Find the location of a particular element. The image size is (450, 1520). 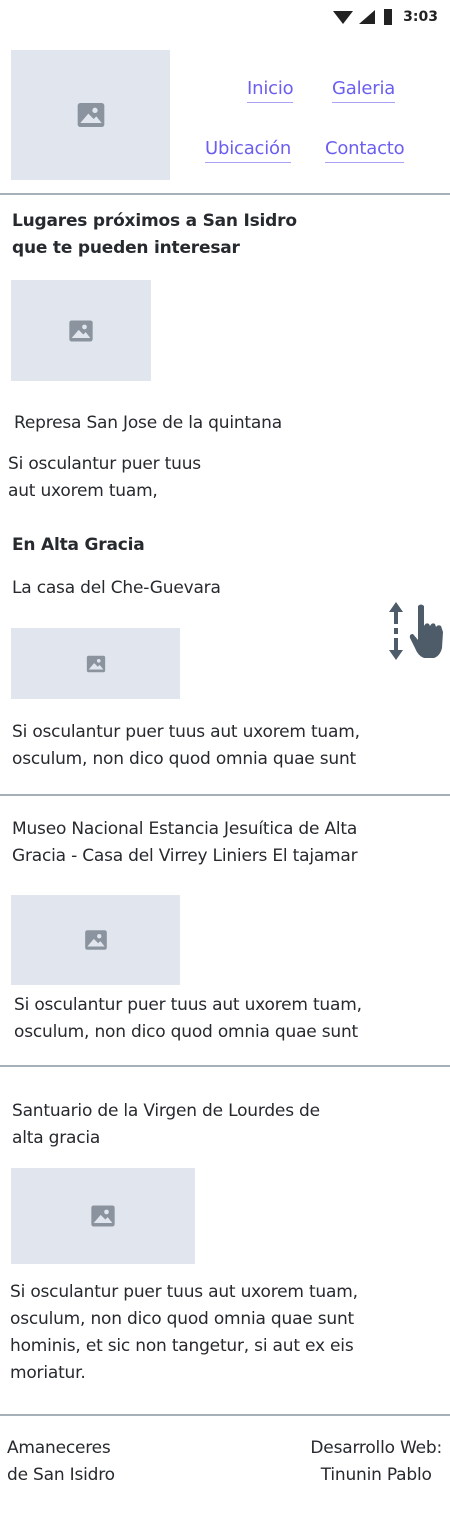

nav-link-inicio: Inicio is located at coordinates (270, 90).